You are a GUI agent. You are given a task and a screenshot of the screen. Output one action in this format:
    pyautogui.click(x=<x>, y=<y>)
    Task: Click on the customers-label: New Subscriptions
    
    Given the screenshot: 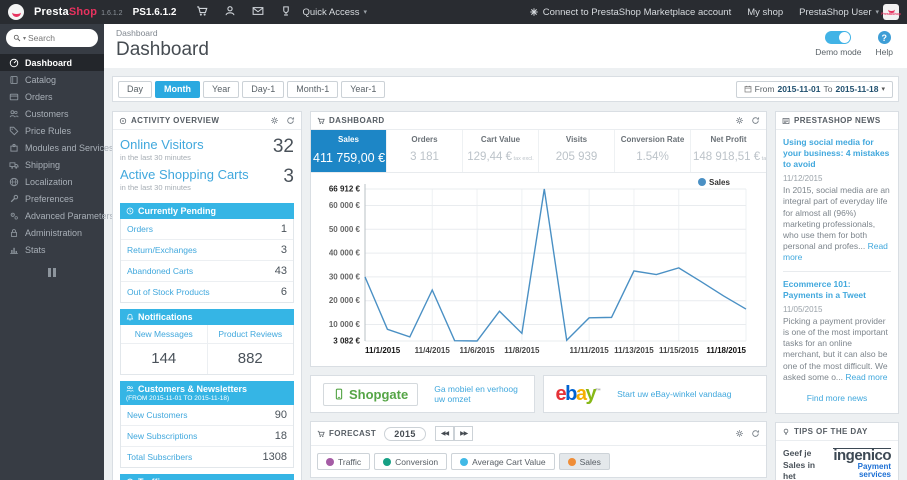 What is the action you would take?
    pyautogui.click(x=162, y=436)
    